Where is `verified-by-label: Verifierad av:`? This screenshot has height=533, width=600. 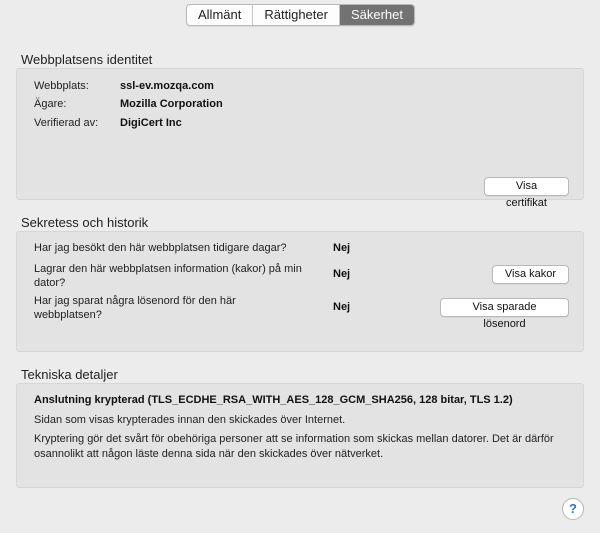
verified-by-label: Verifierad av: is located at coordinates (66, 123).